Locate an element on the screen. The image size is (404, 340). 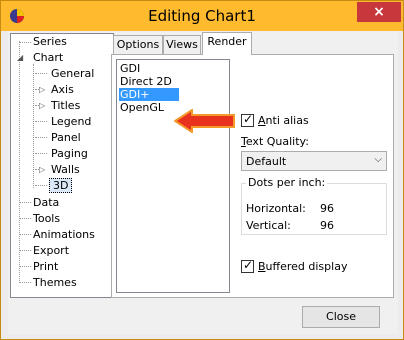
window-title: Editing Chart1 is located at coordinates (202, 16).